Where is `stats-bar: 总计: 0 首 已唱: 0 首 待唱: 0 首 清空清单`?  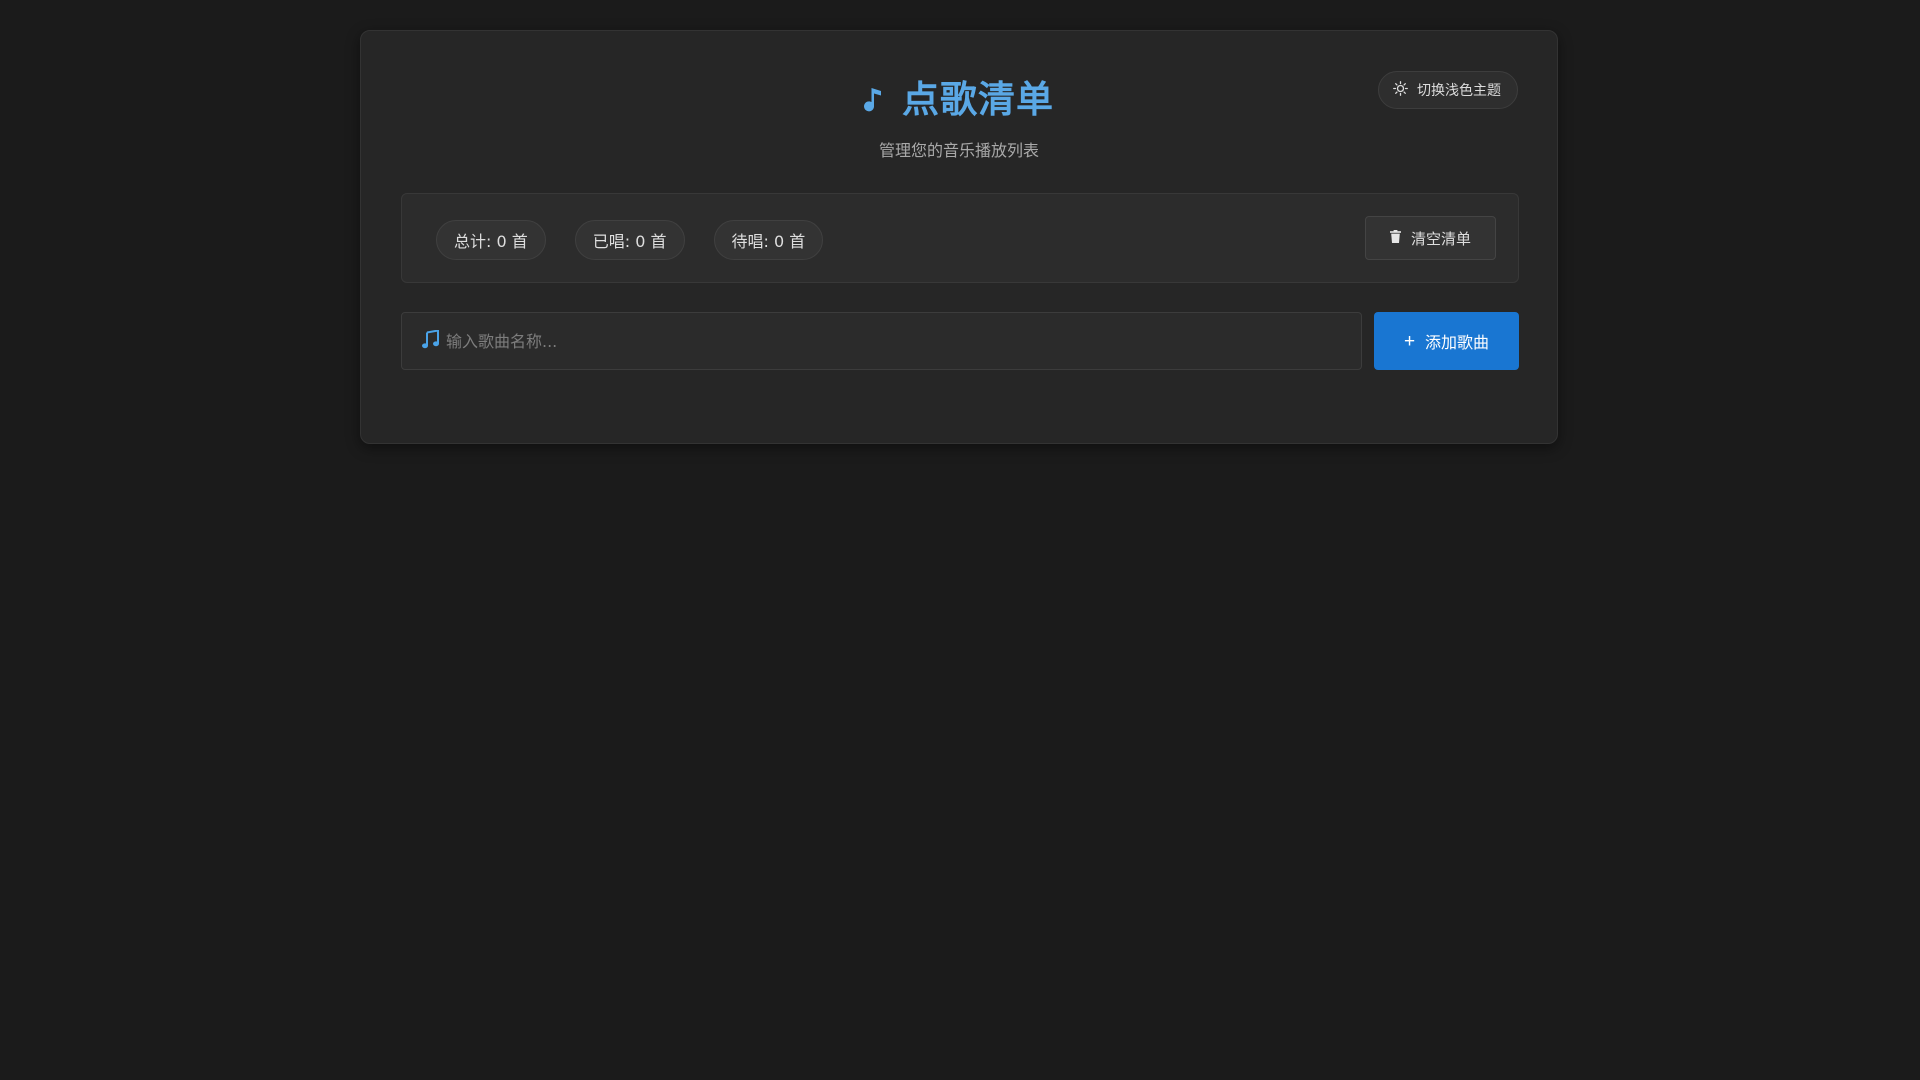 stats-bar: 总计: 0 首 已唱: 0 首 待唱: 0 首 清空清单 is located at coordinates (960, 238).